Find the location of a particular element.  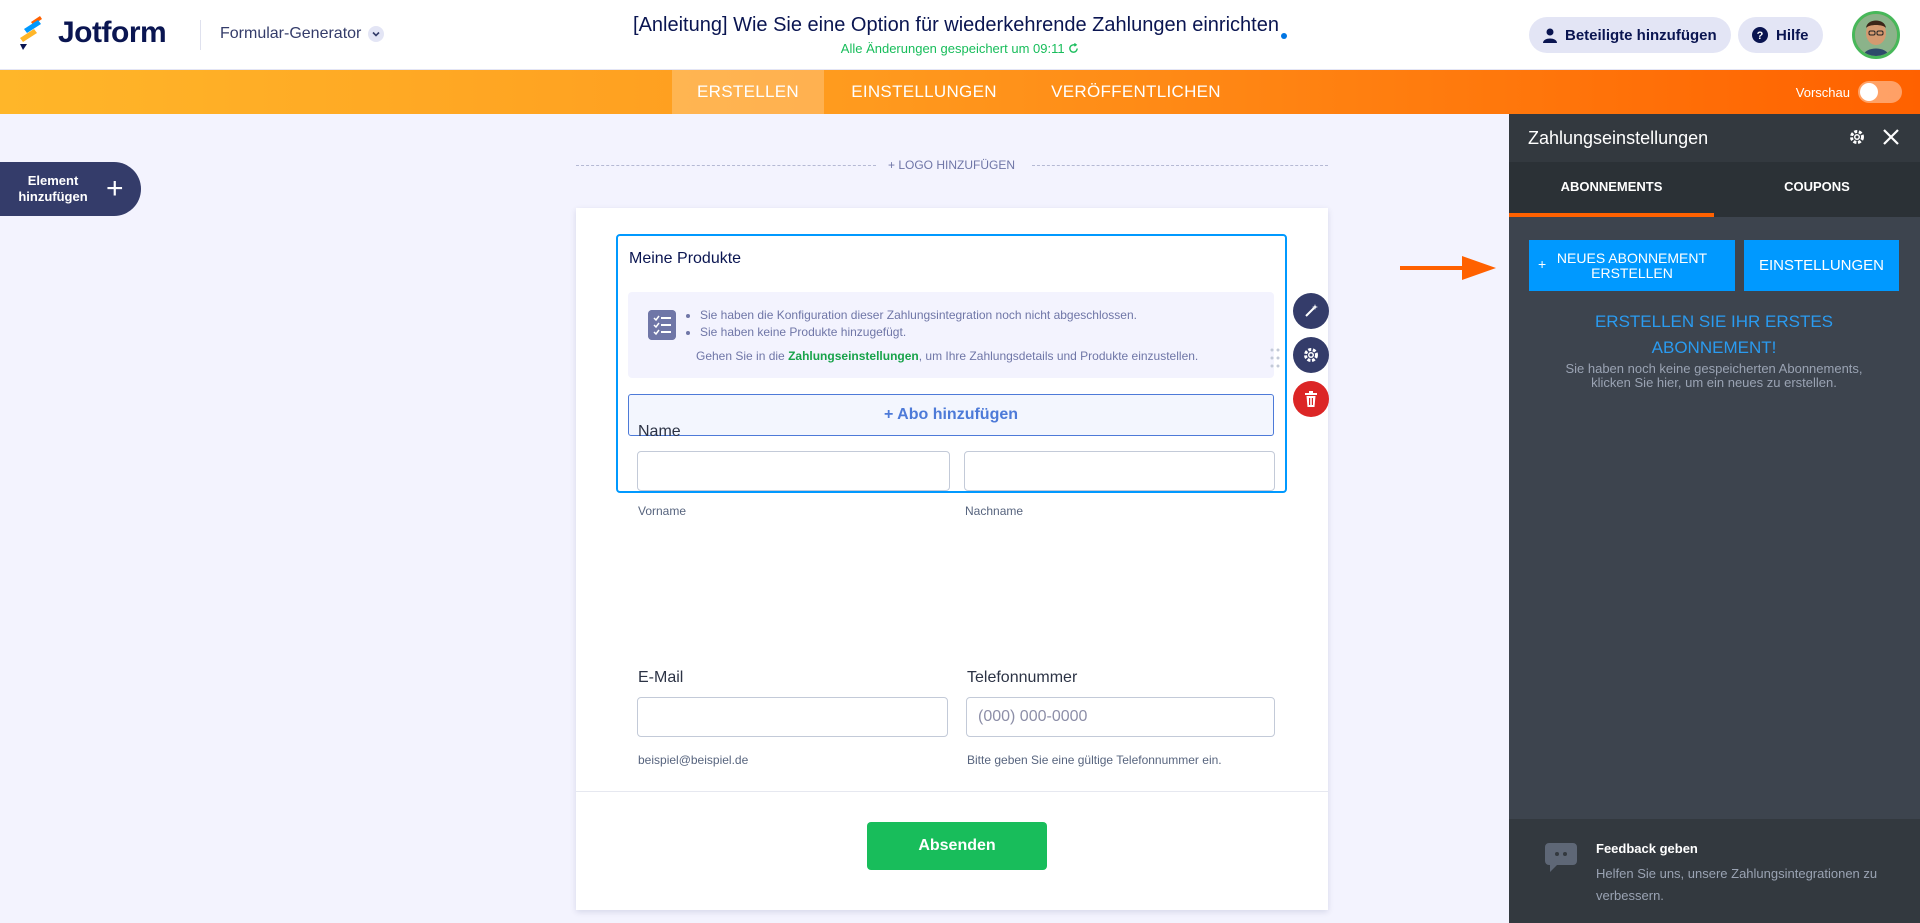

new-subscription-line2: ERSTELLEN is located at coordinates (1632, 273).